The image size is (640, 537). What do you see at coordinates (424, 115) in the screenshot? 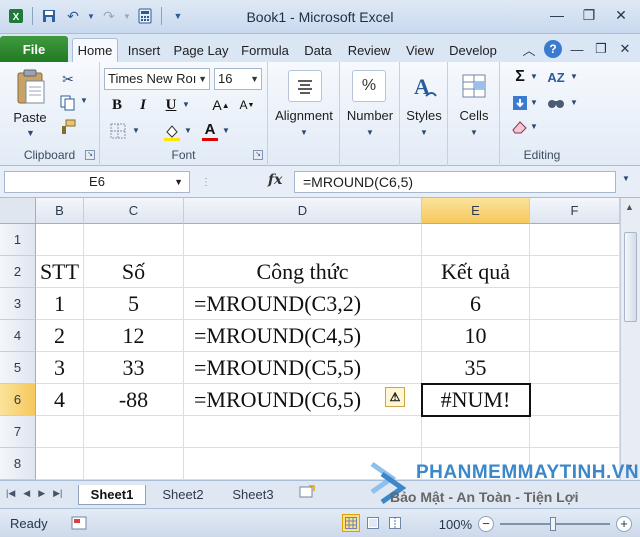
I see `styles-button: Styles` at bounding box center [424, 115].